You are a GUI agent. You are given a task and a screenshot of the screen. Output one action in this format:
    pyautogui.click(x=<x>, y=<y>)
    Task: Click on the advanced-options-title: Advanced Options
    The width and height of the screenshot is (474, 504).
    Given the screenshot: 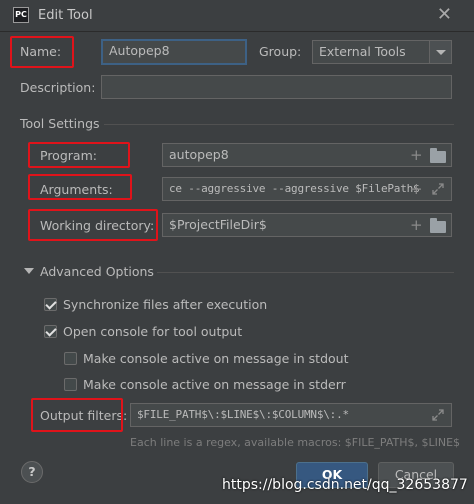 What is the action you would take?
    pyautogui.click(x=97, y=271)
    